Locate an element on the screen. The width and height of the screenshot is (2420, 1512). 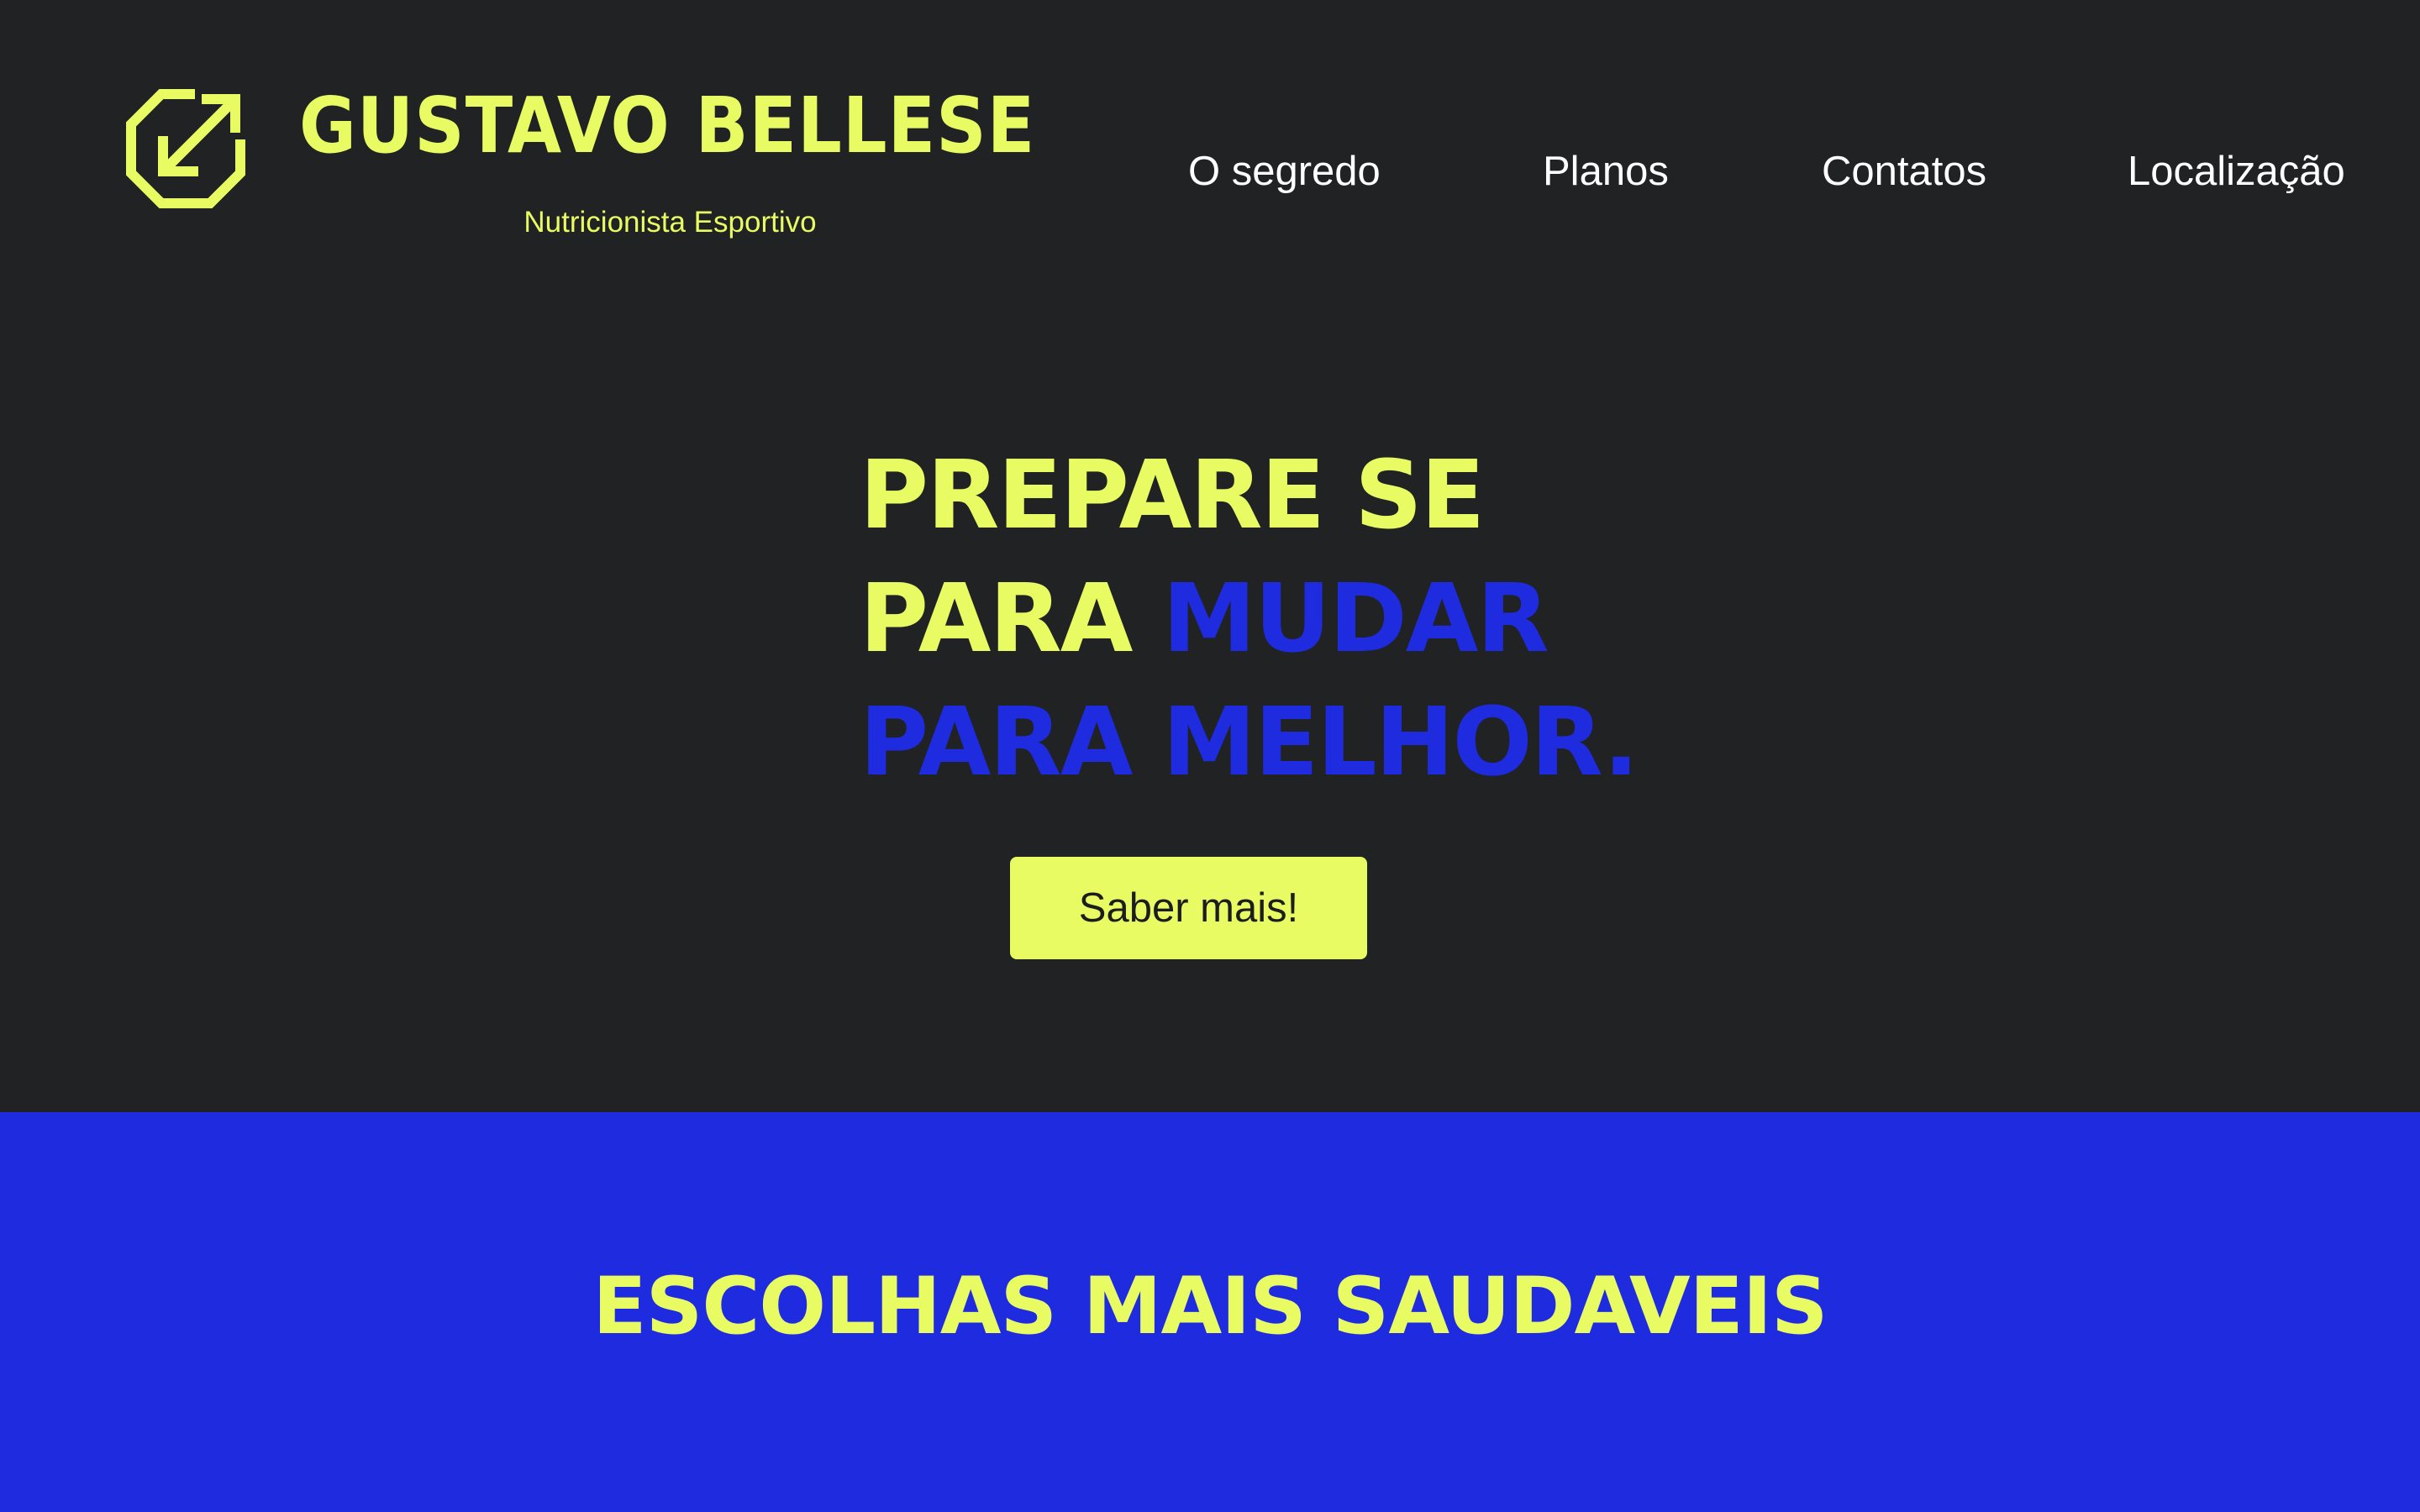
brand-subtitle: Nutricionista Esportivo is located at coordinates (670, 222).